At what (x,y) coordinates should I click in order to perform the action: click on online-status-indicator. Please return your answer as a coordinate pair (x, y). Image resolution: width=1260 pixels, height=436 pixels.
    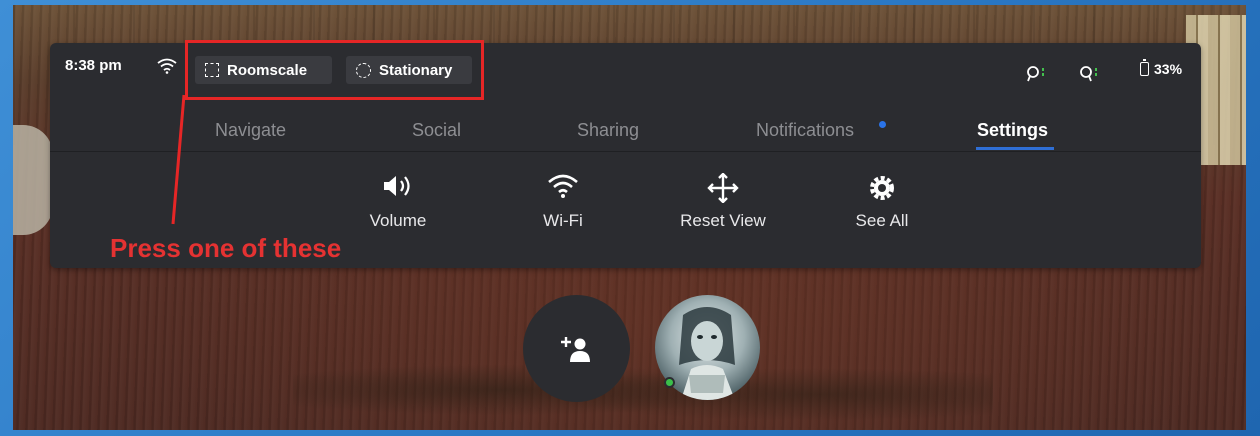
    Looking at the image, I should click on (669, 382).